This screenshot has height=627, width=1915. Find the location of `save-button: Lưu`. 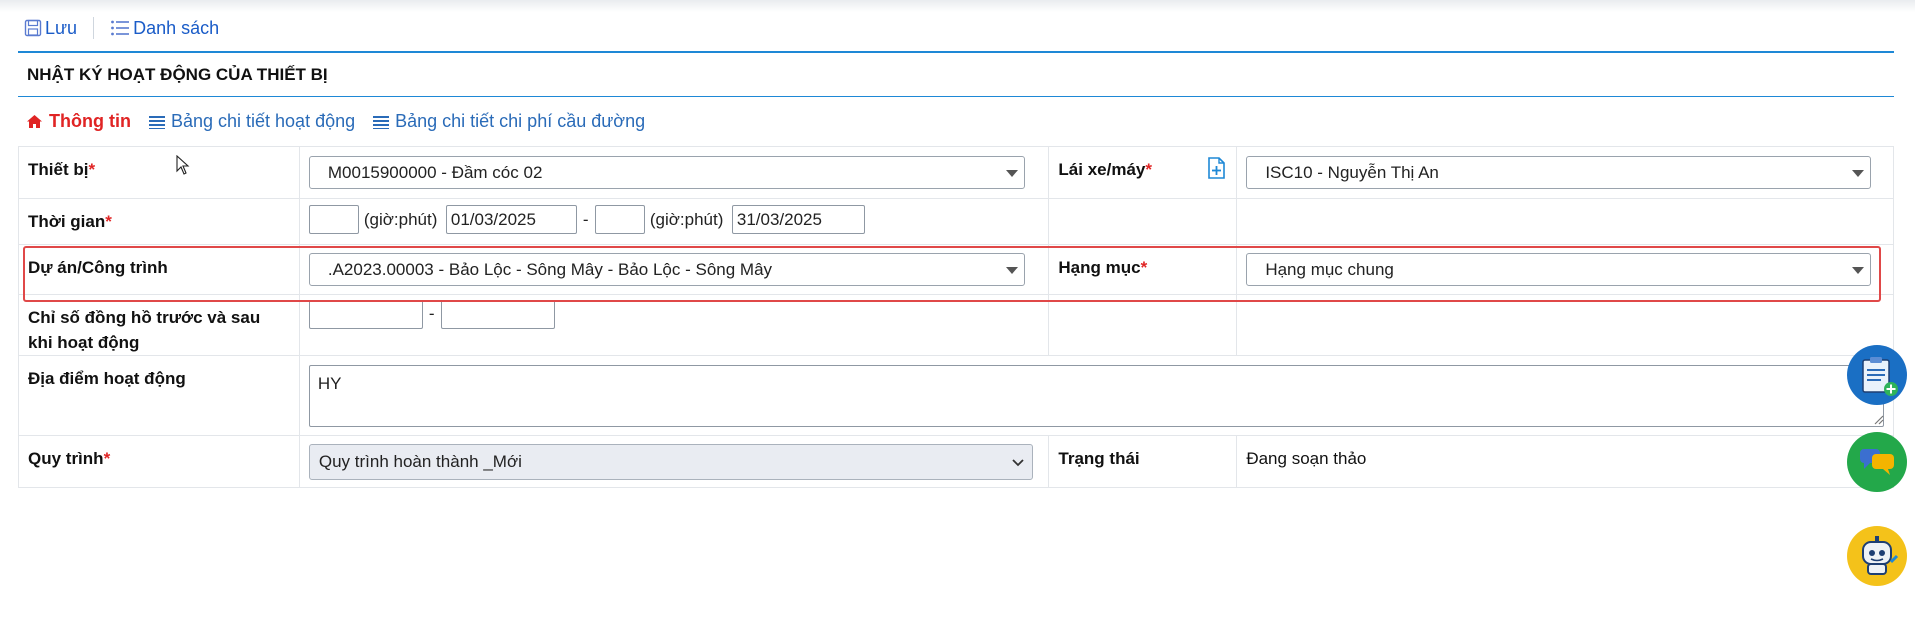

save-button: Lưu is located at coordinates (50, 28).